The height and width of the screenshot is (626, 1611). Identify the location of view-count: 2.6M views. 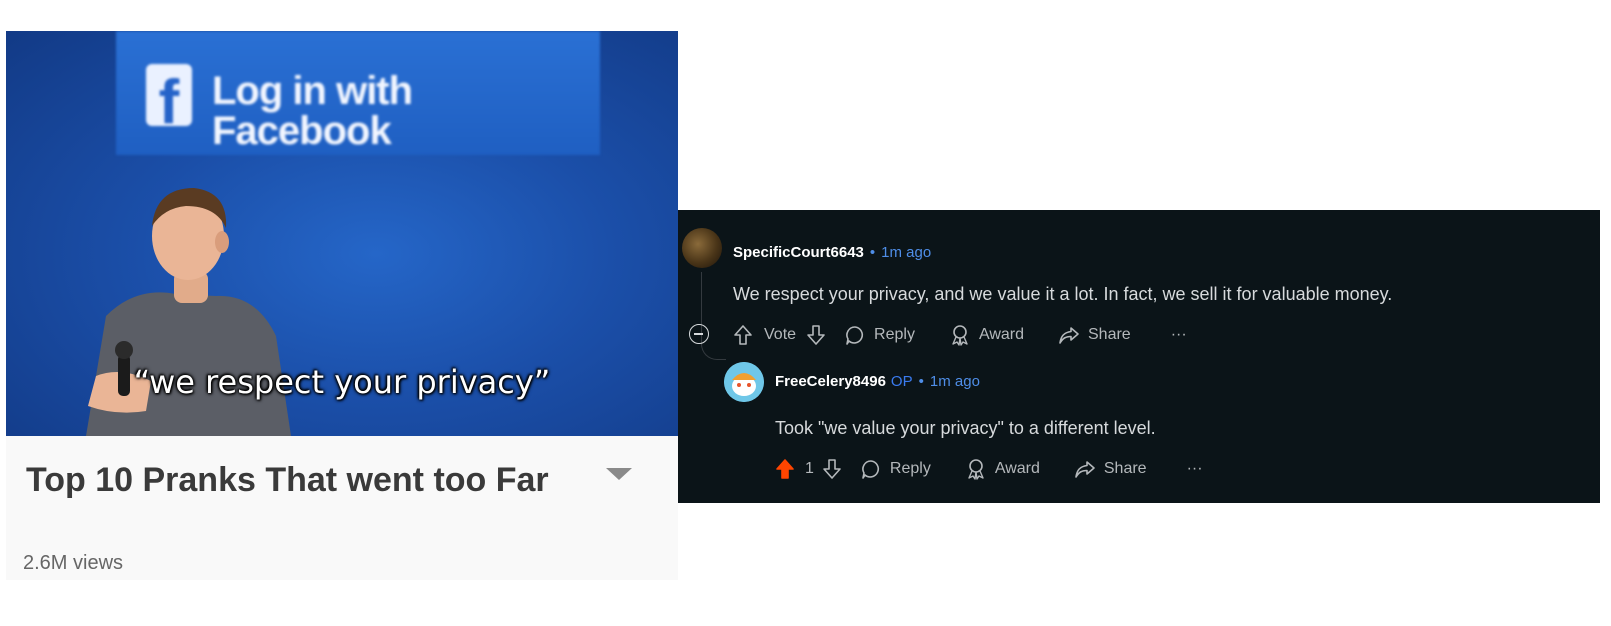
(73, 563).